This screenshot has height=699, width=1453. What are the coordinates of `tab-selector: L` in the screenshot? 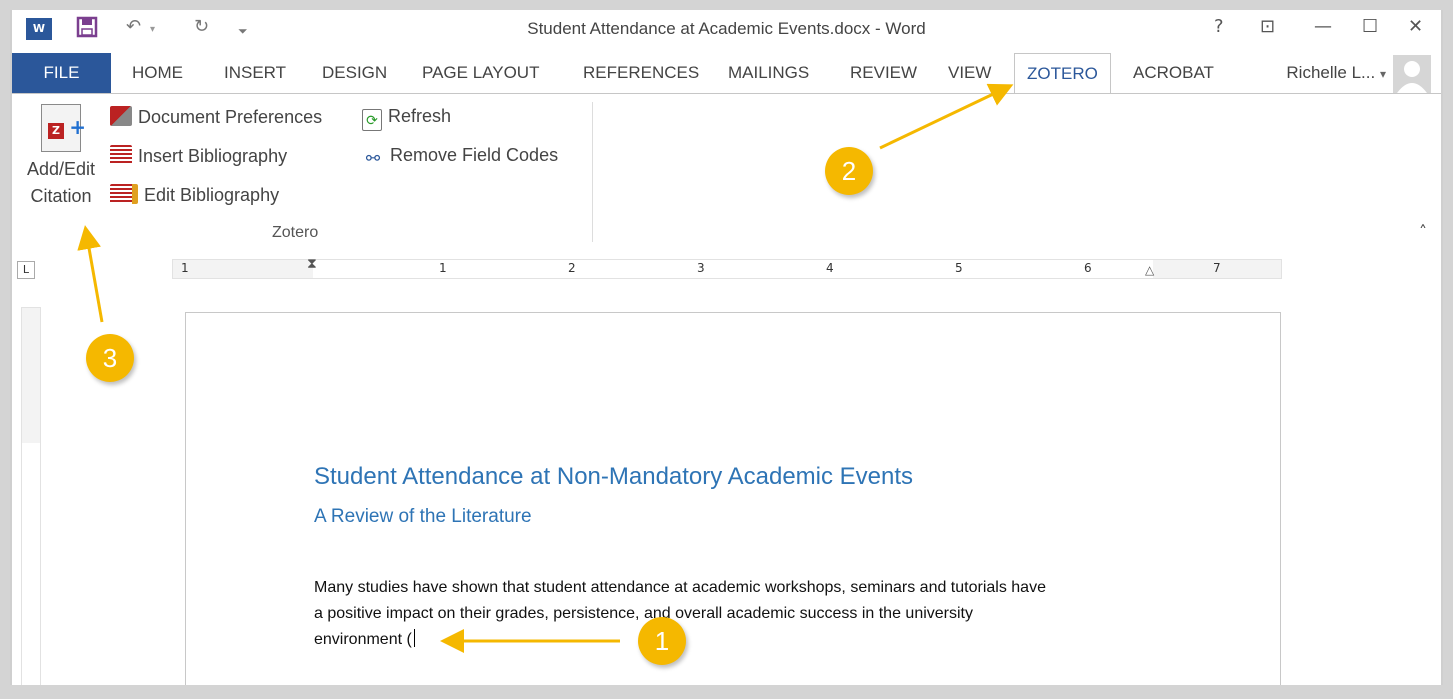 It's located at (26, 270).